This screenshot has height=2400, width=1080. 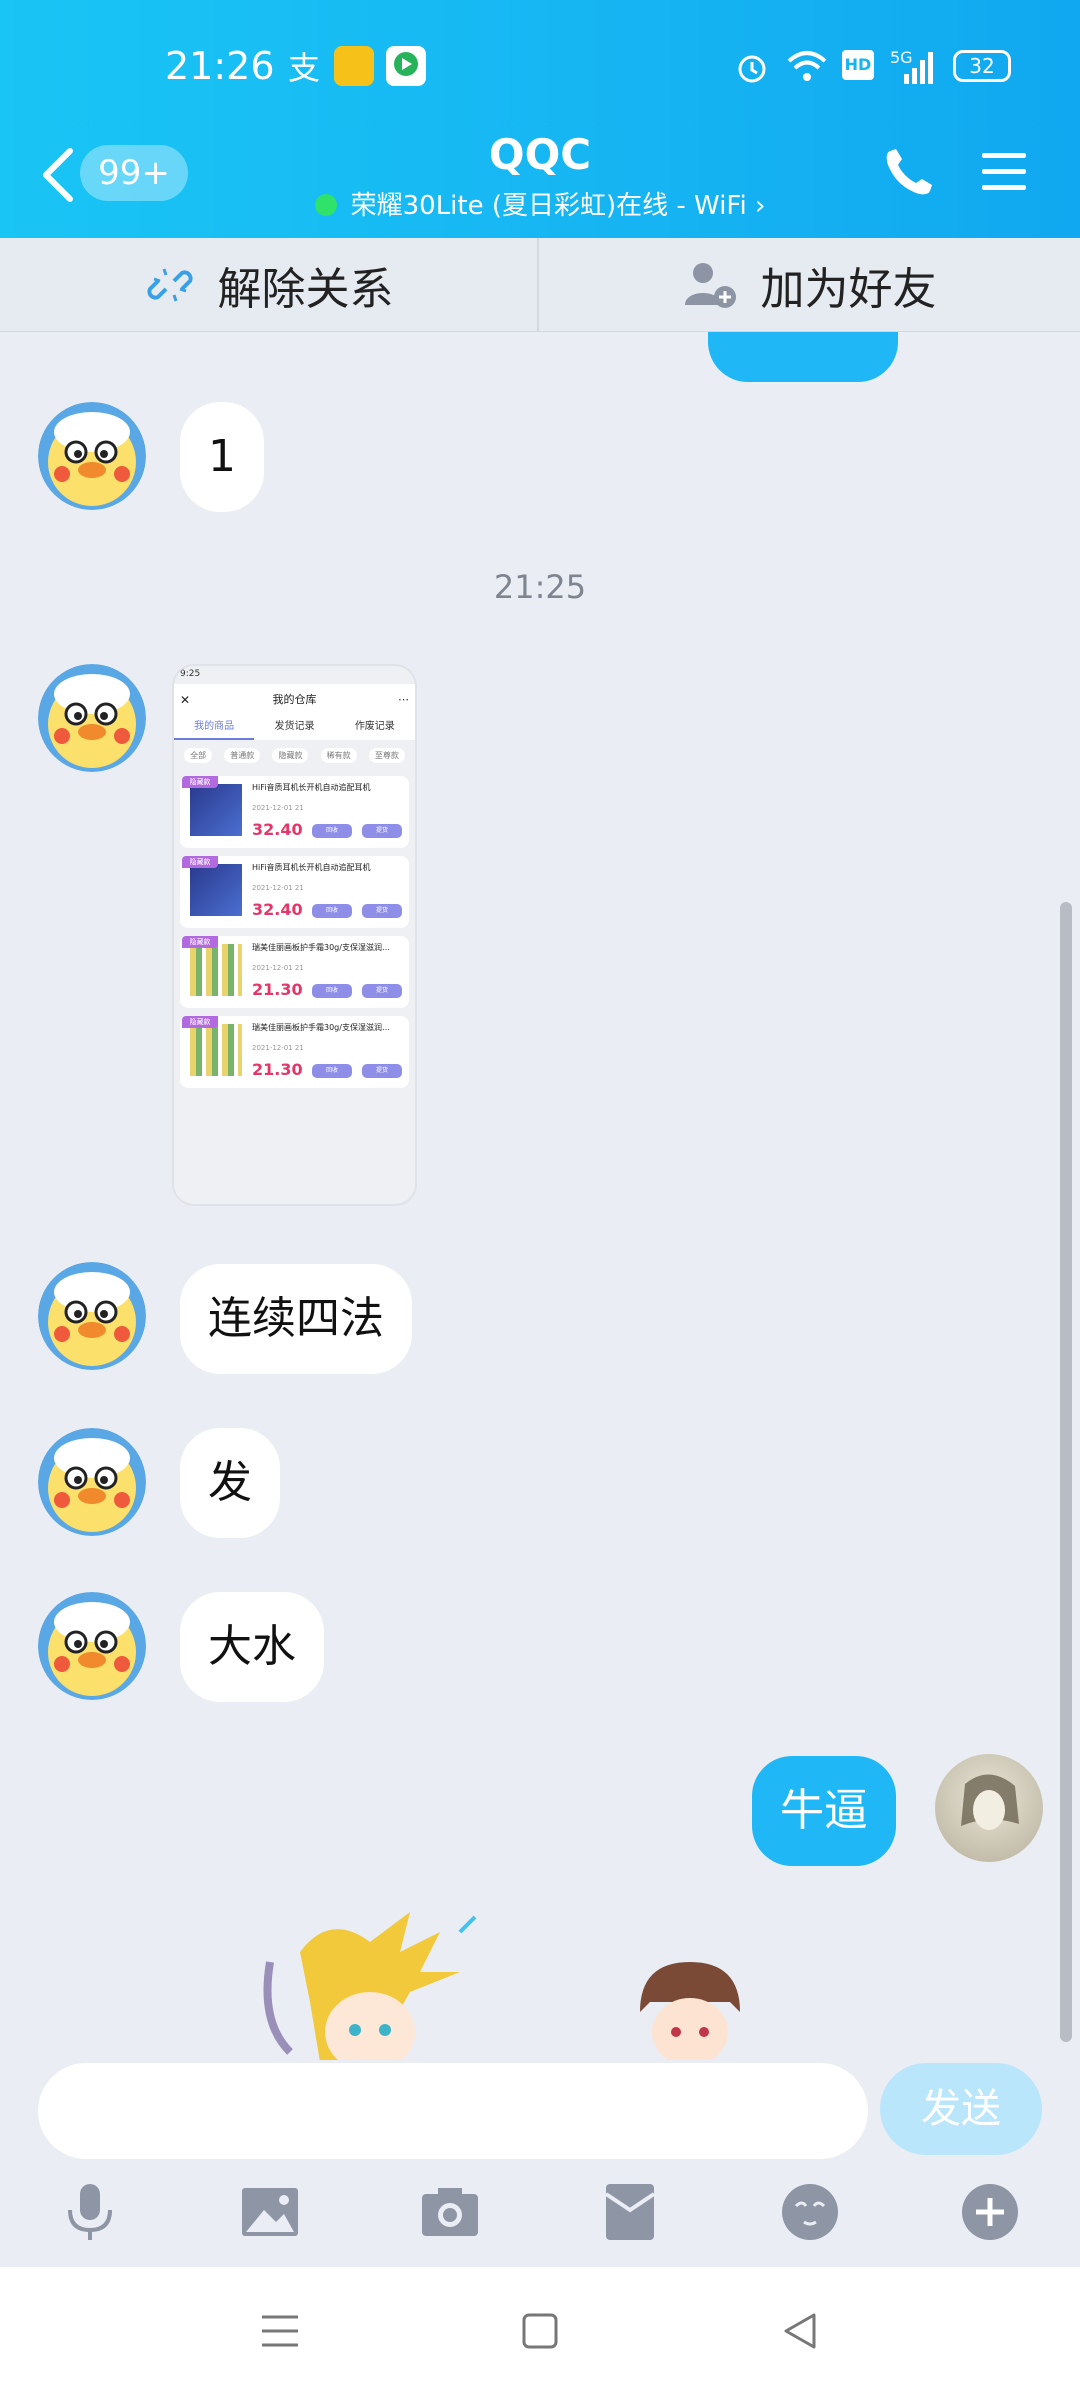 What do you see at coordinates (296, 1319) in the screenshot?
I see `message-bubble: 连续四法` at bounding box center [296, 1319].